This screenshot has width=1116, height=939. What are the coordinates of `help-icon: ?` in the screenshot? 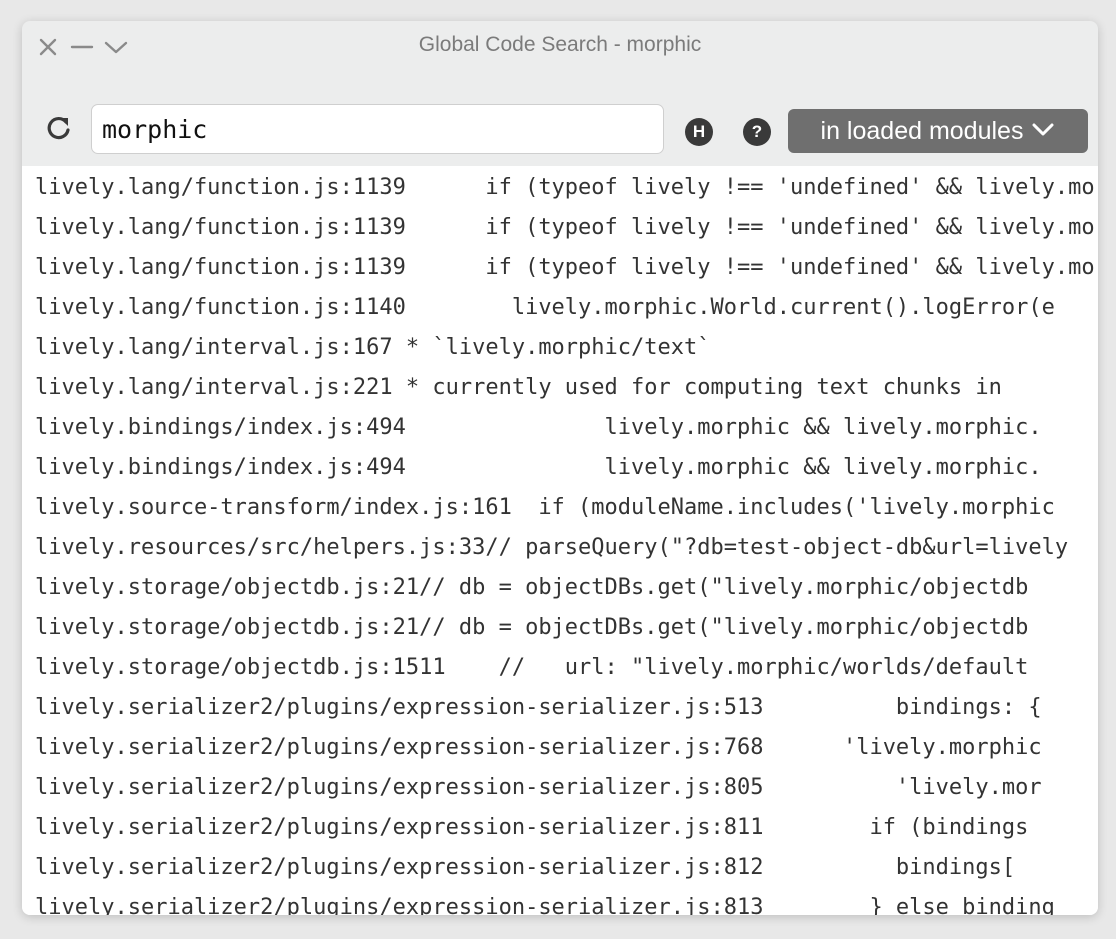 It's located at (757, 131).